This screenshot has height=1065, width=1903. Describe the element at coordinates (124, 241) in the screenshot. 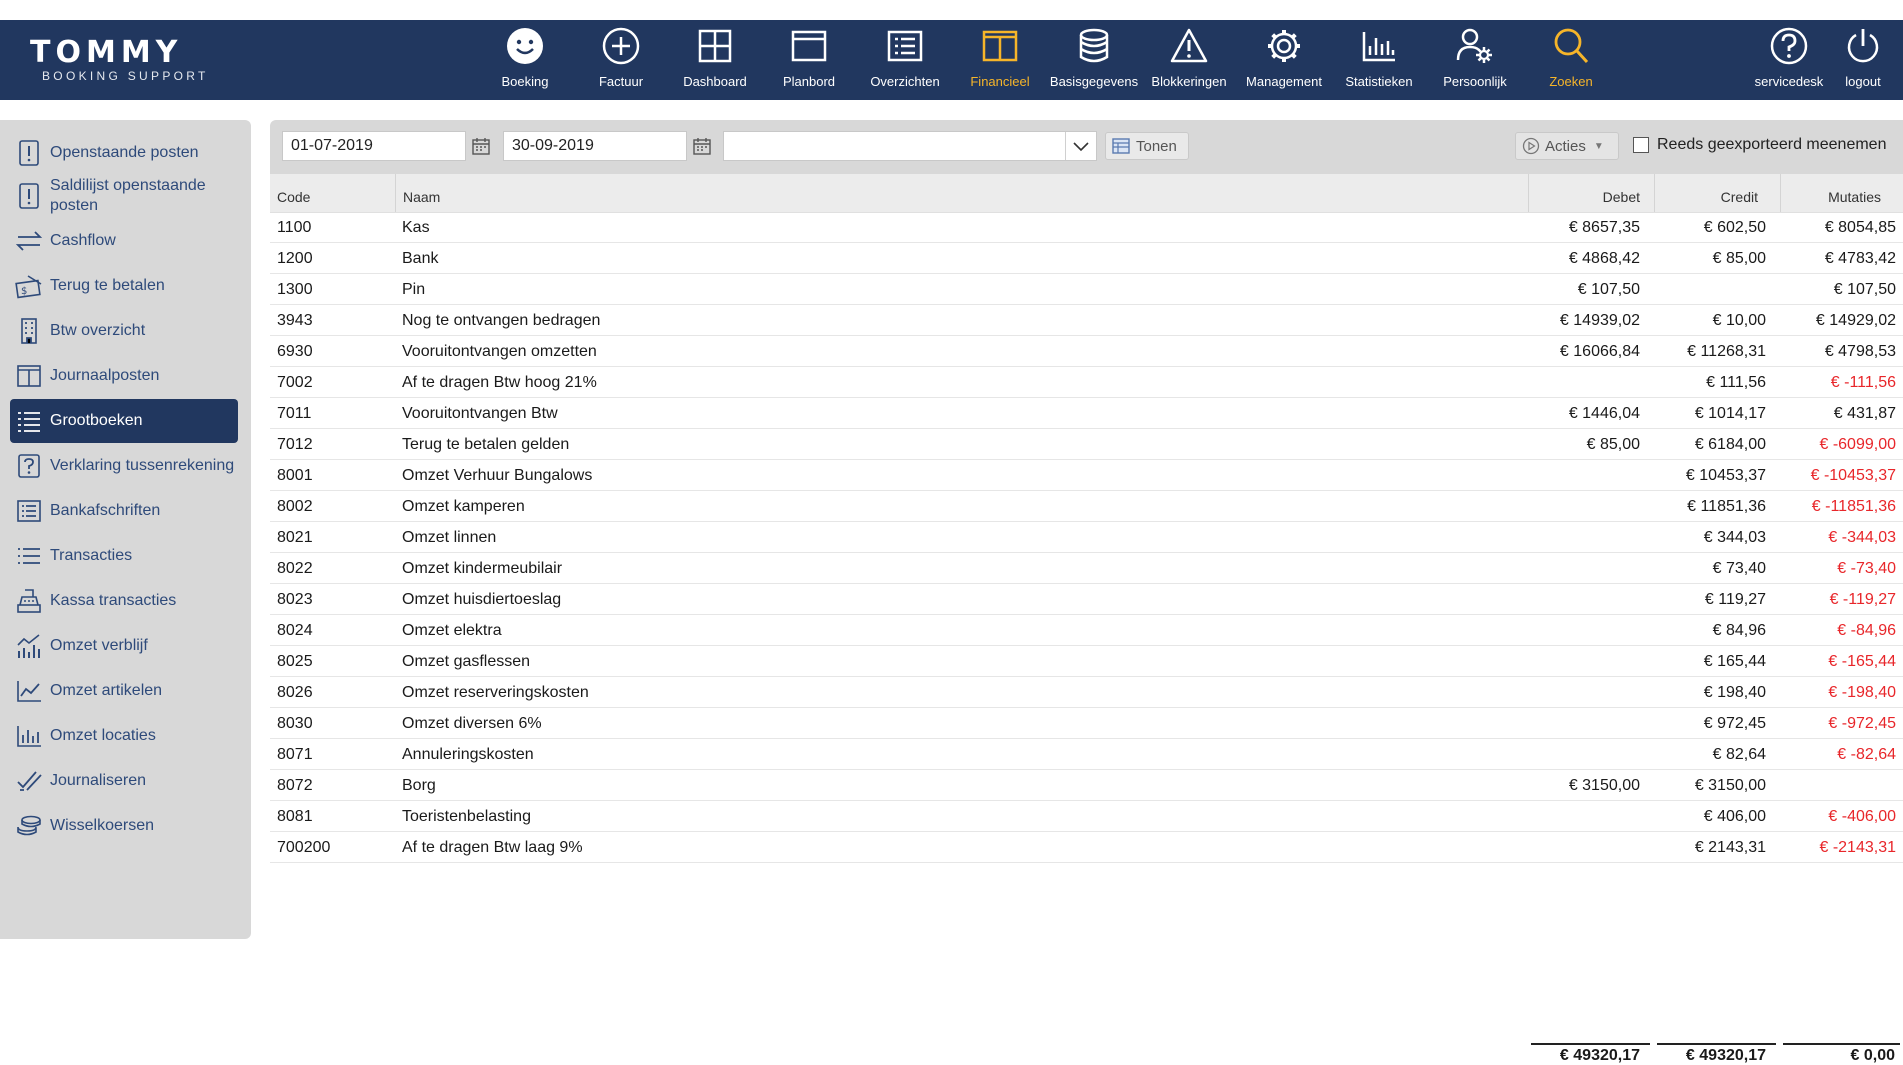

I see `sidebar-item-cashflow: Cashflow` at that location.